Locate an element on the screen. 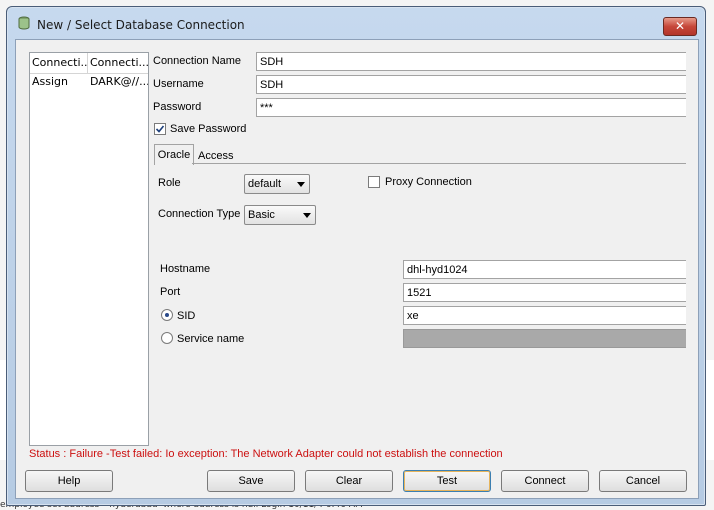 This screenshot has width=714, height=510. sid-radio is located at coordinates (167, 315).